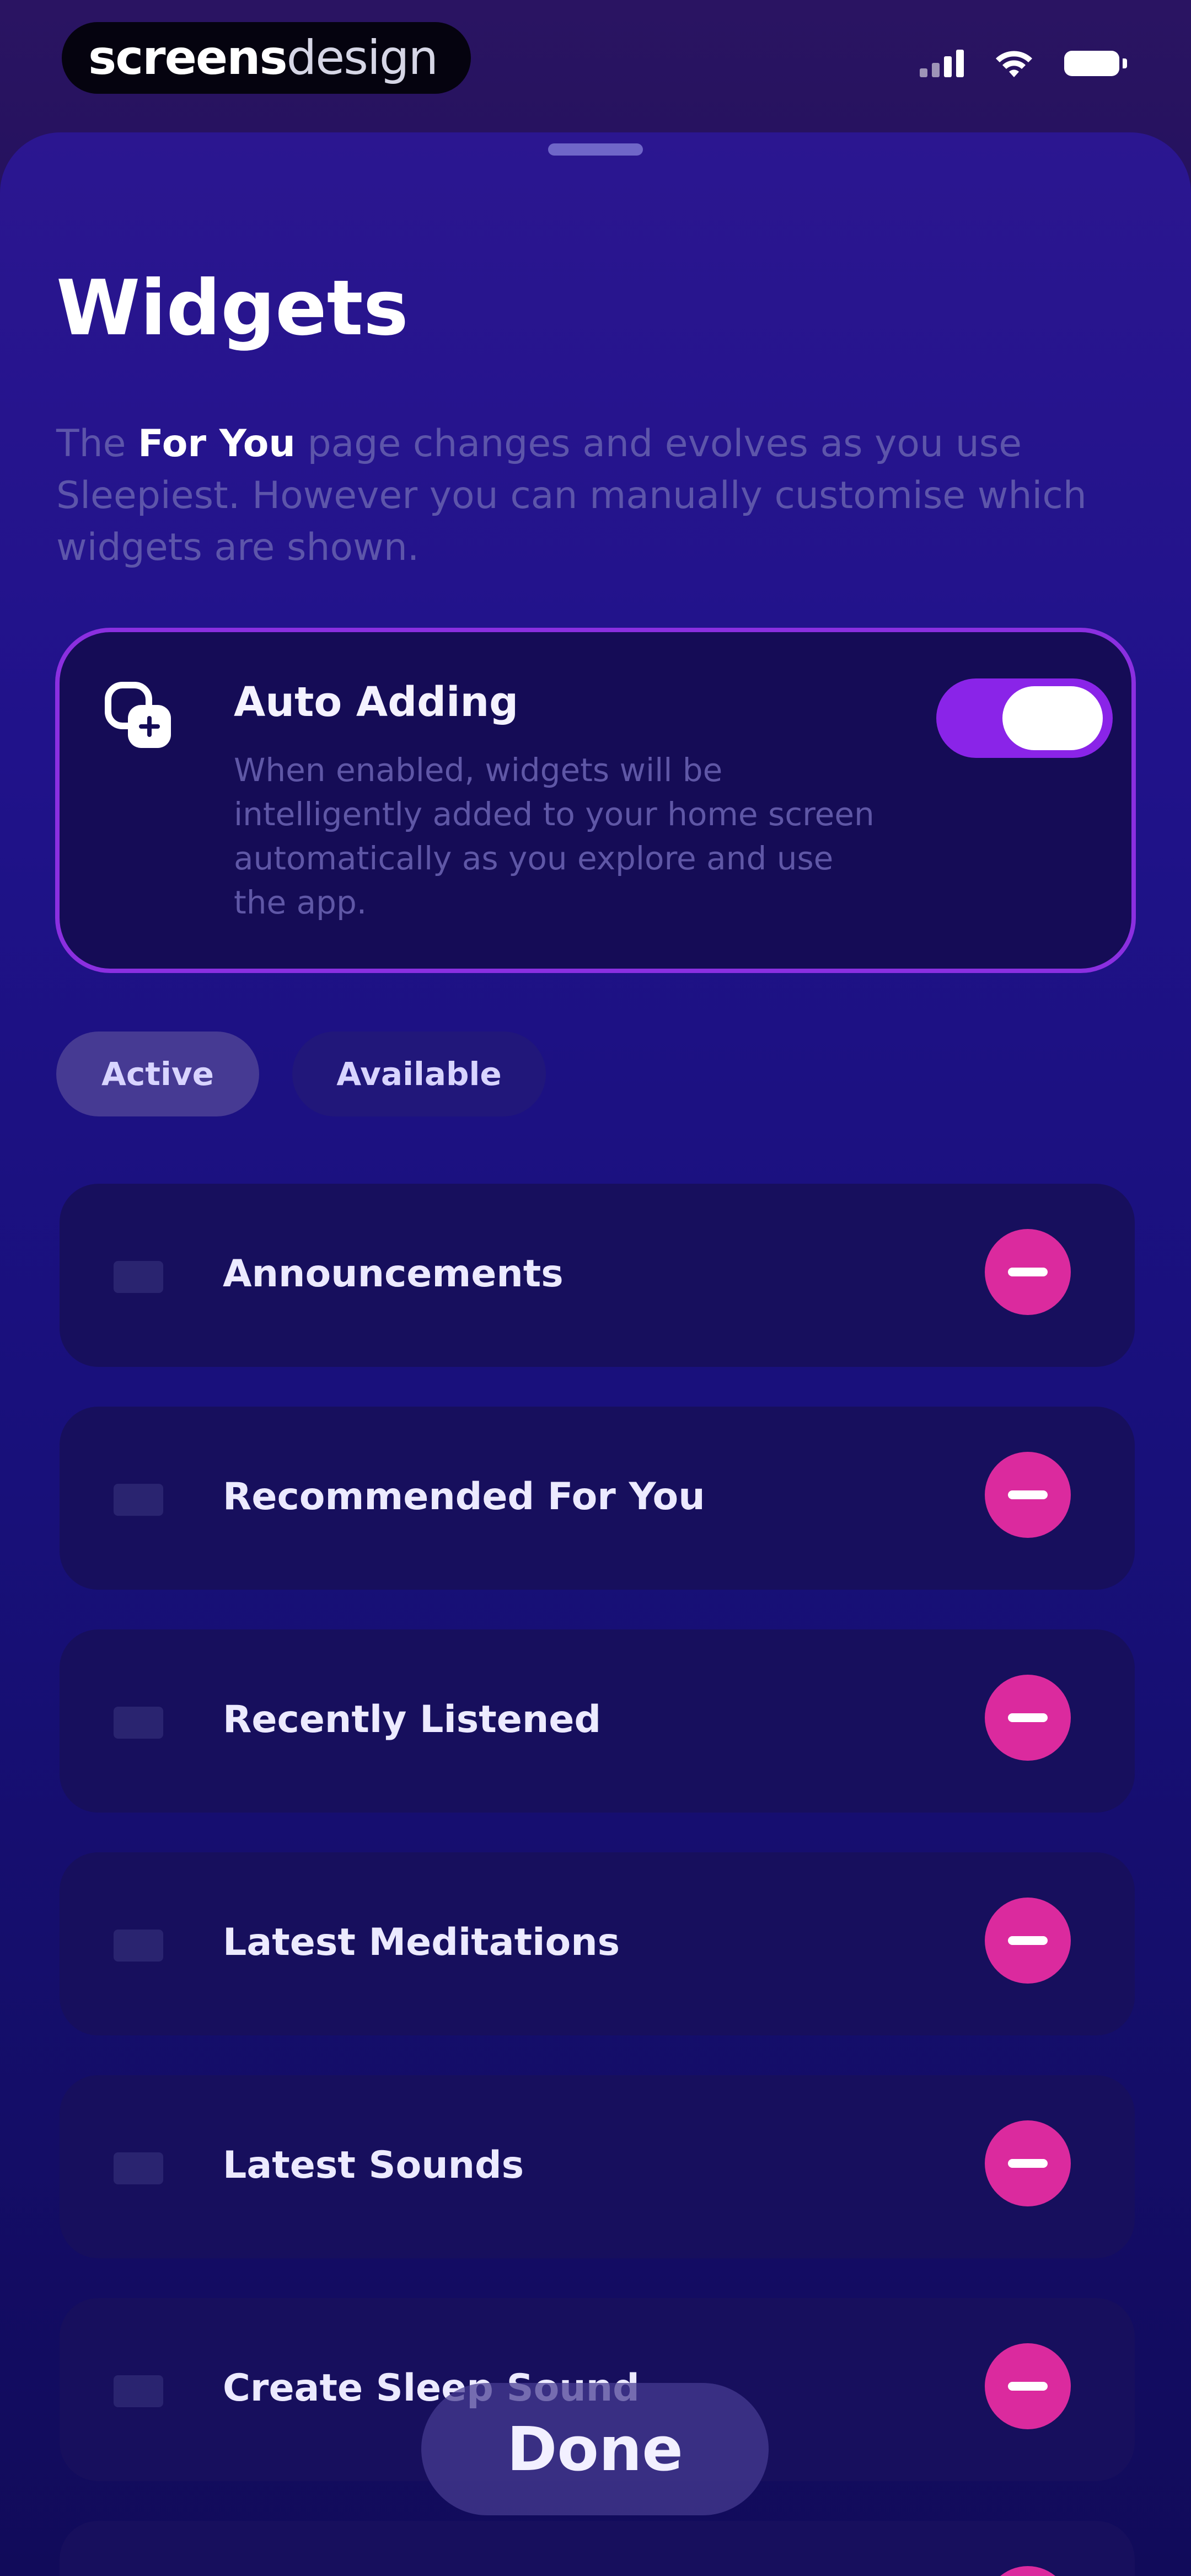  I want to click on done-button: Done, so click(595, 2449).